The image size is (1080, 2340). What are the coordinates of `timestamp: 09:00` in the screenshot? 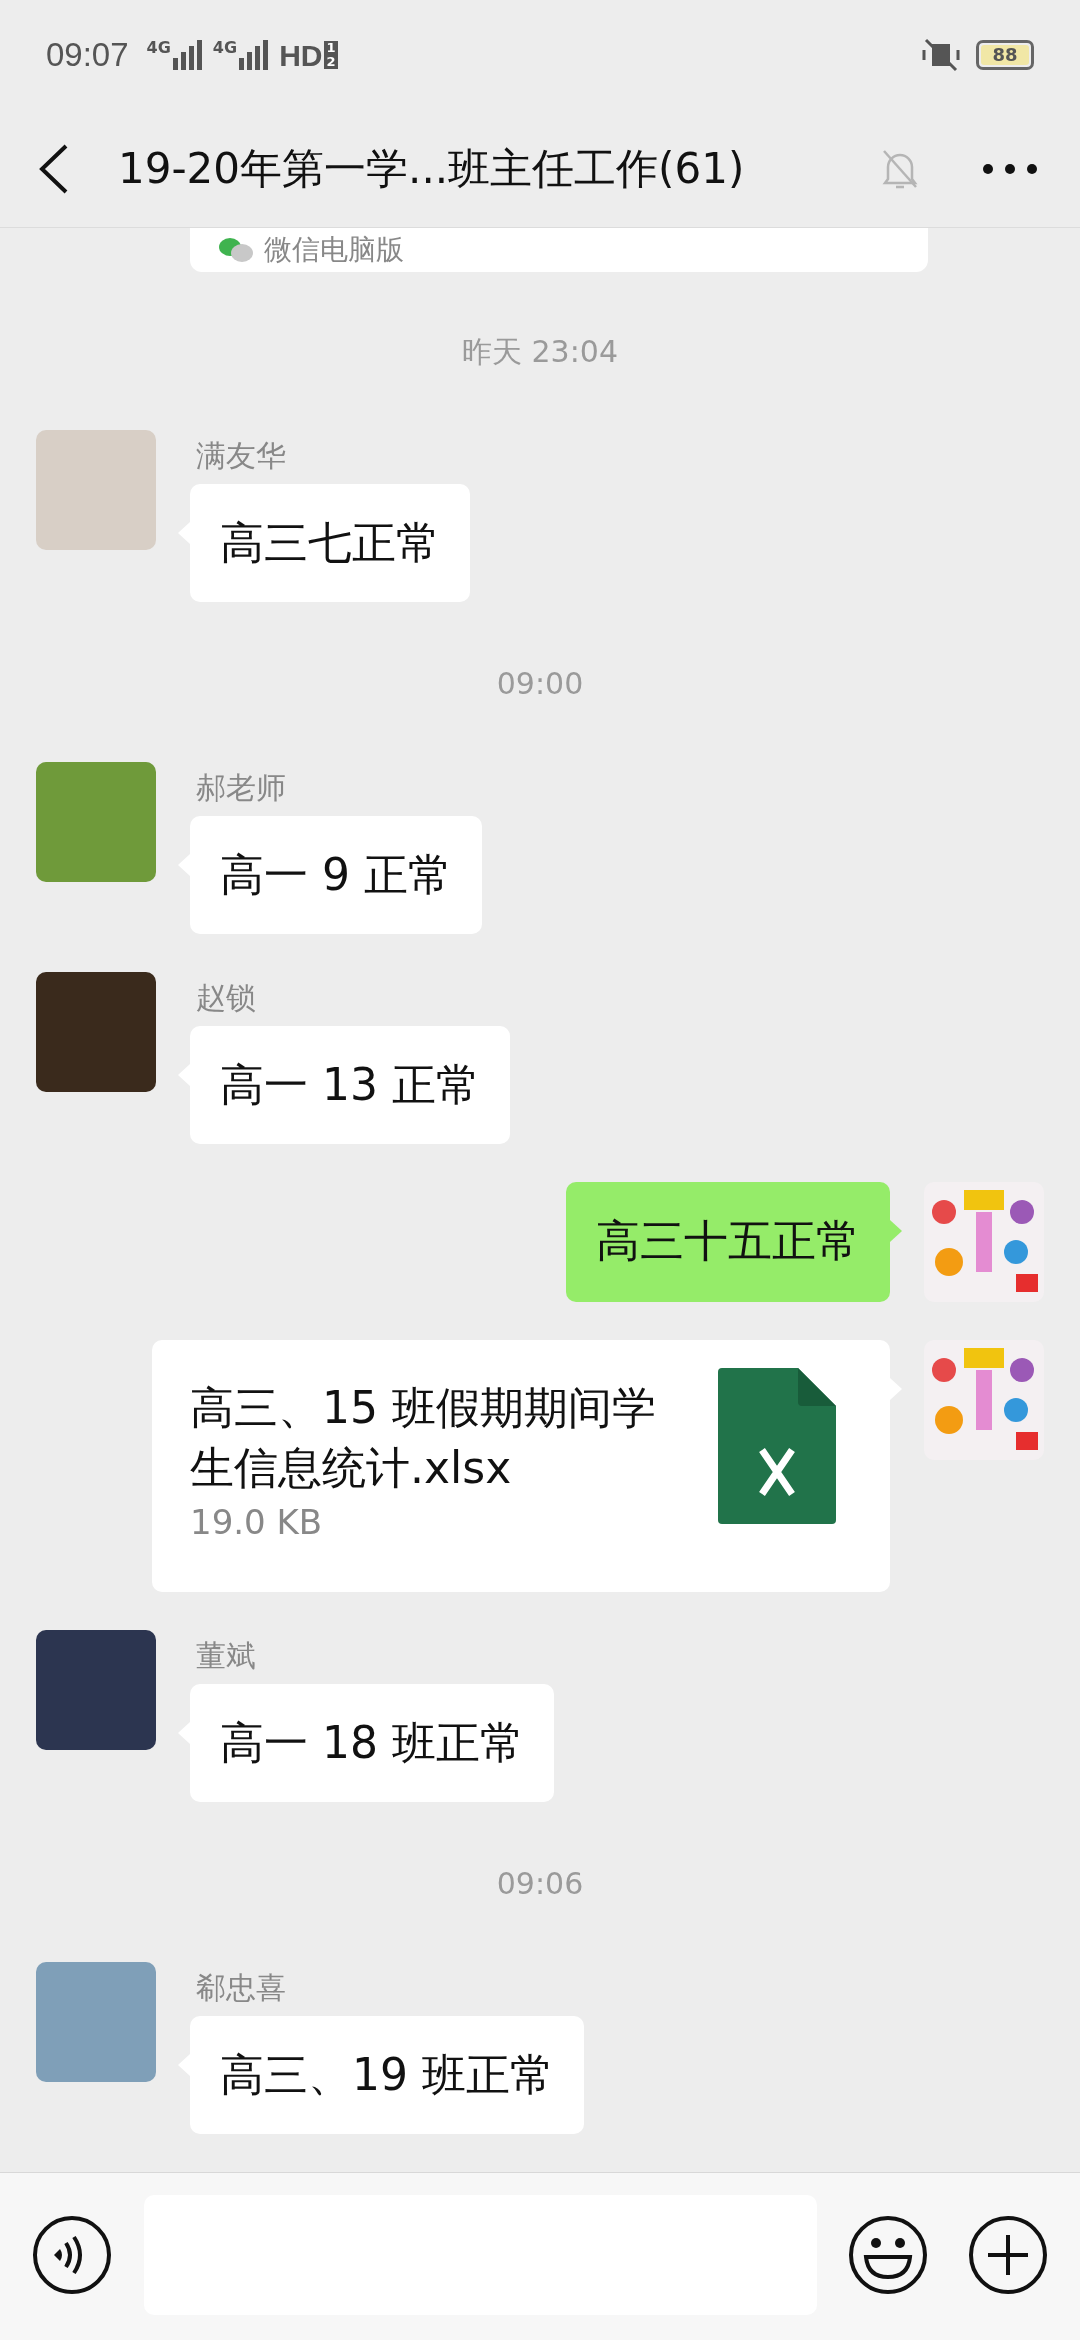 It's located at (540, 684).